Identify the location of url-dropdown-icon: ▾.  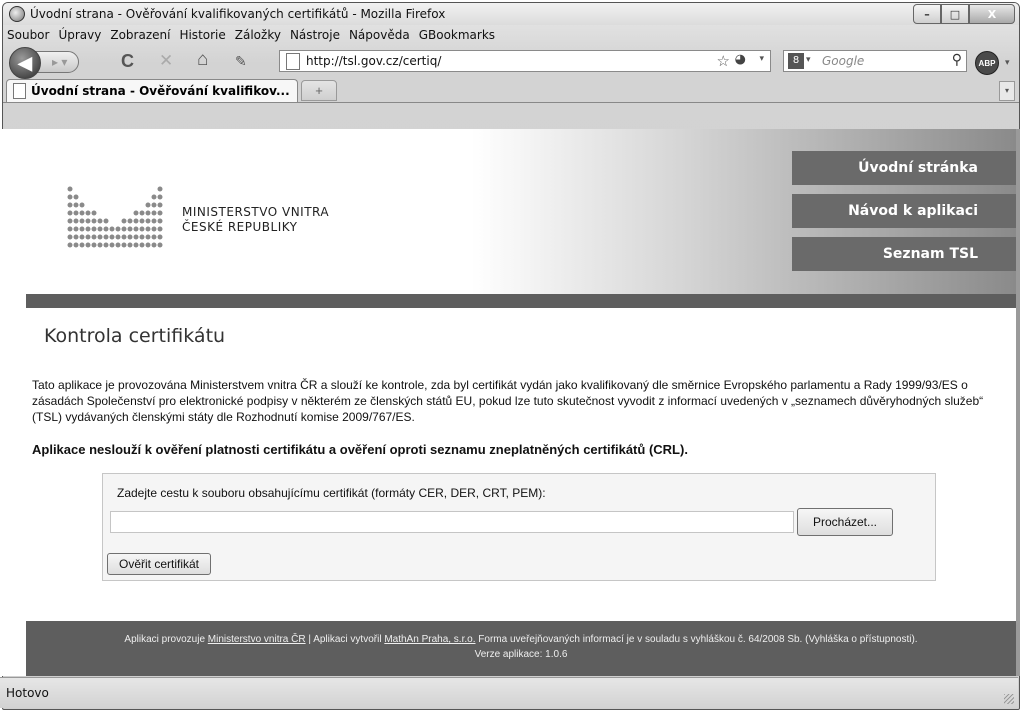
(761, 59).